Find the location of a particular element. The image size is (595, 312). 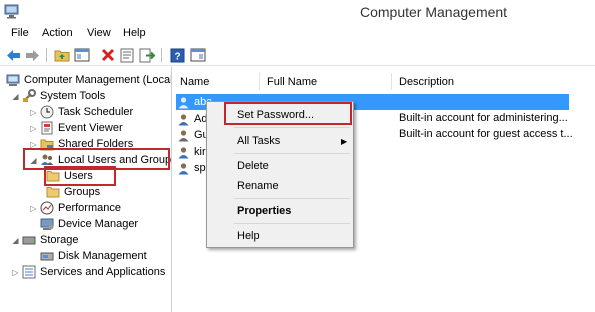

menu-item-all-tasks: All Tasks is located at coordinates (258, 141).